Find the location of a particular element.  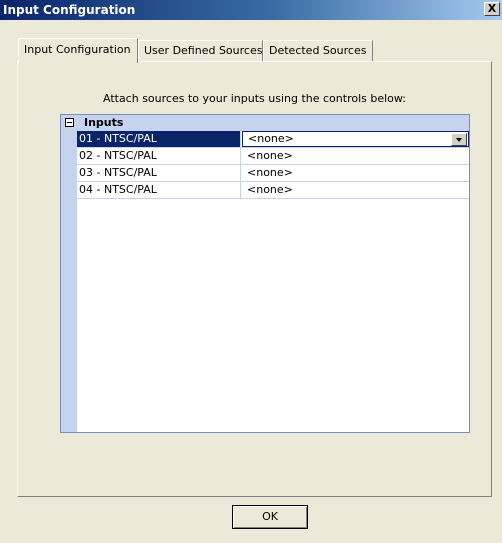

grid-margin is located at coordinates (69, 273).